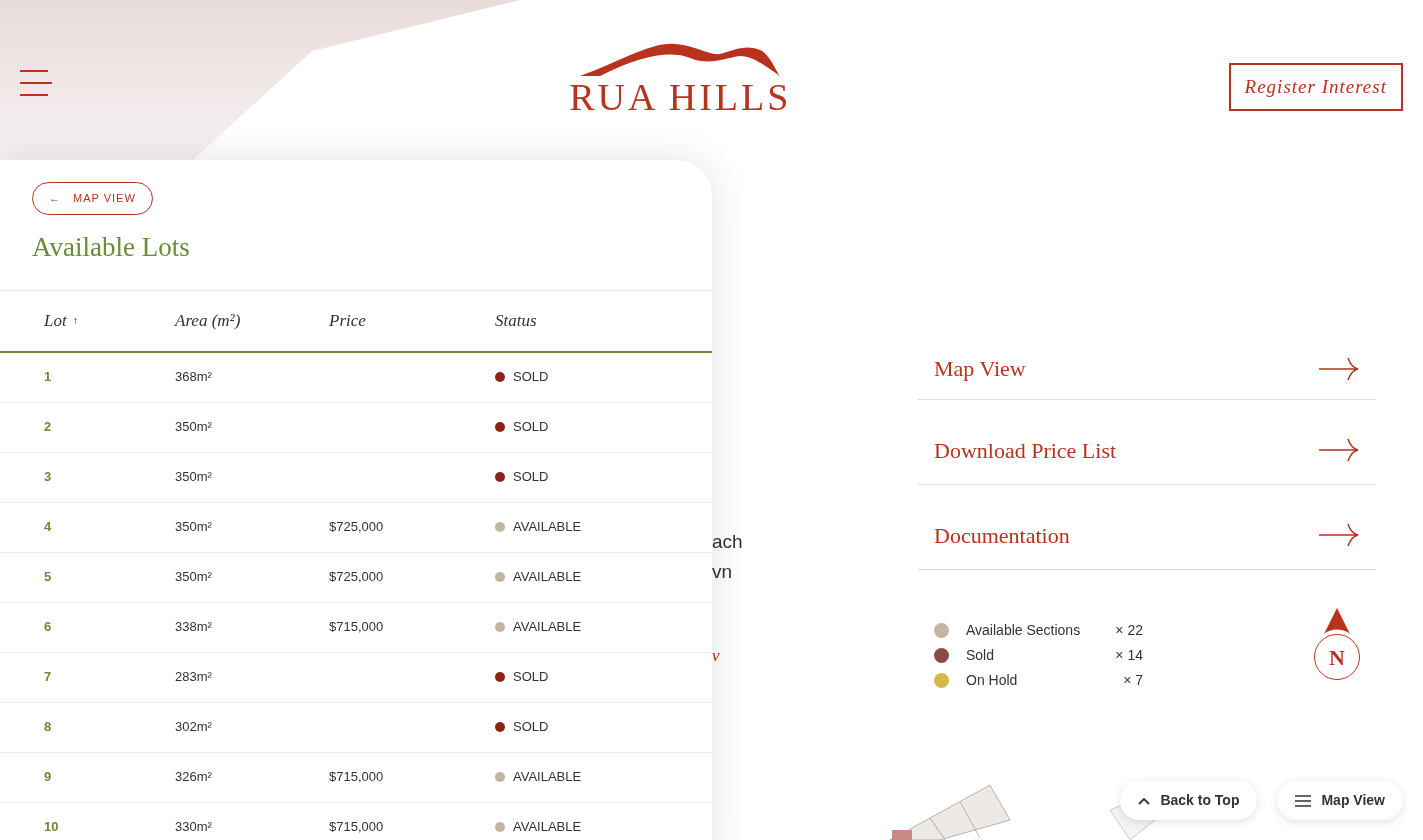 This screenshot has height=840, width=1423. I want to click on legend-label: On Hold, so click(992, 680).